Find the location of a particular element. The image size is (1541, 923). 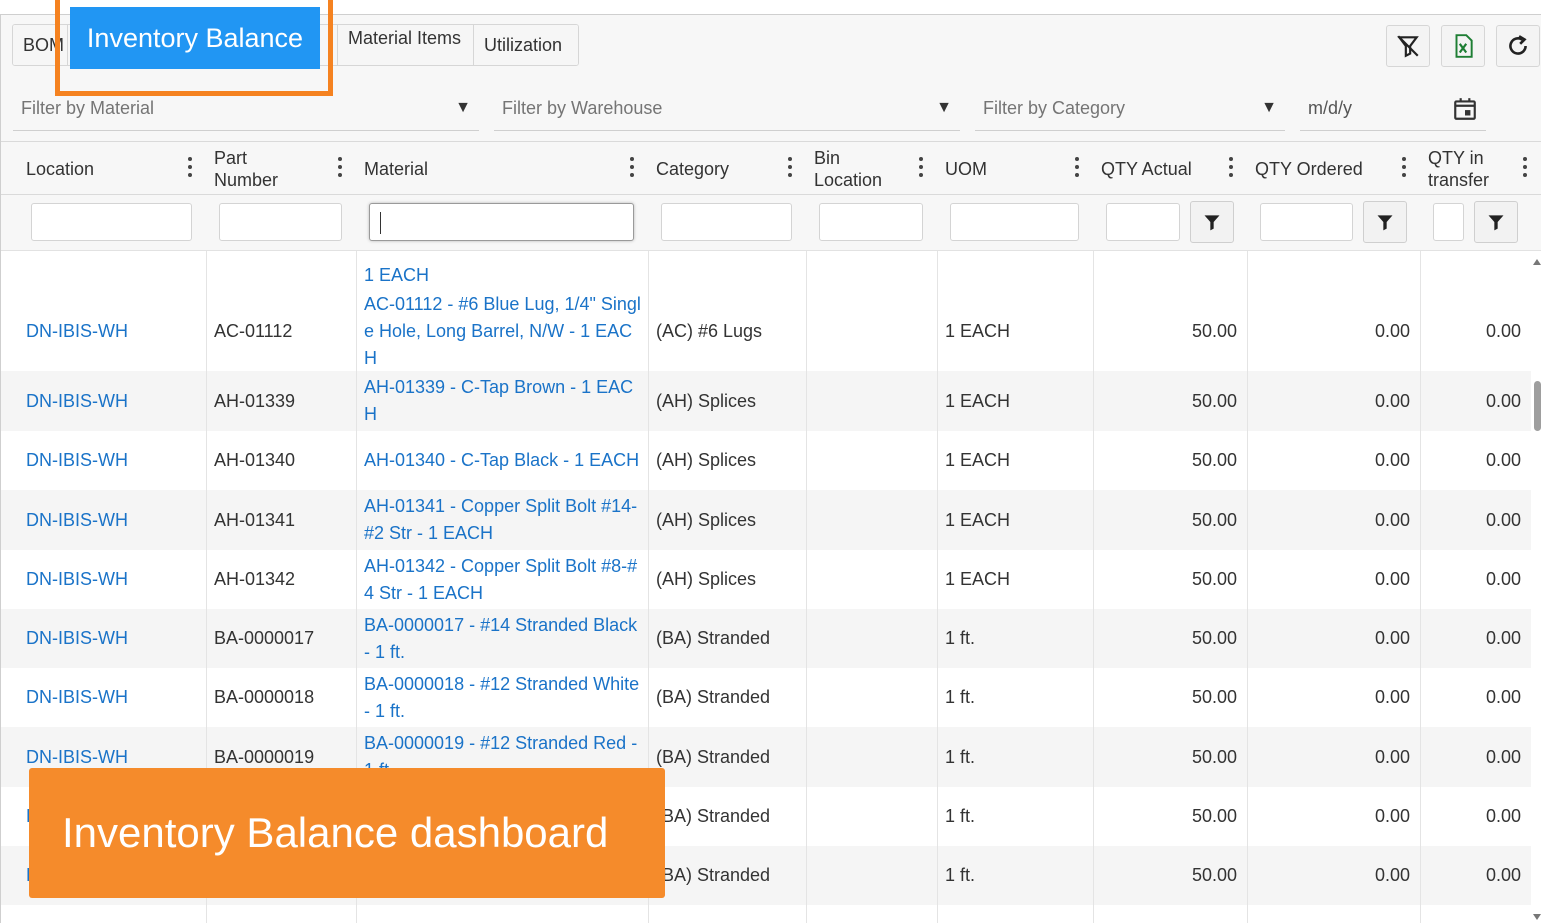

scroll-up-arrow-icon is located at coordinates (1537, 262).